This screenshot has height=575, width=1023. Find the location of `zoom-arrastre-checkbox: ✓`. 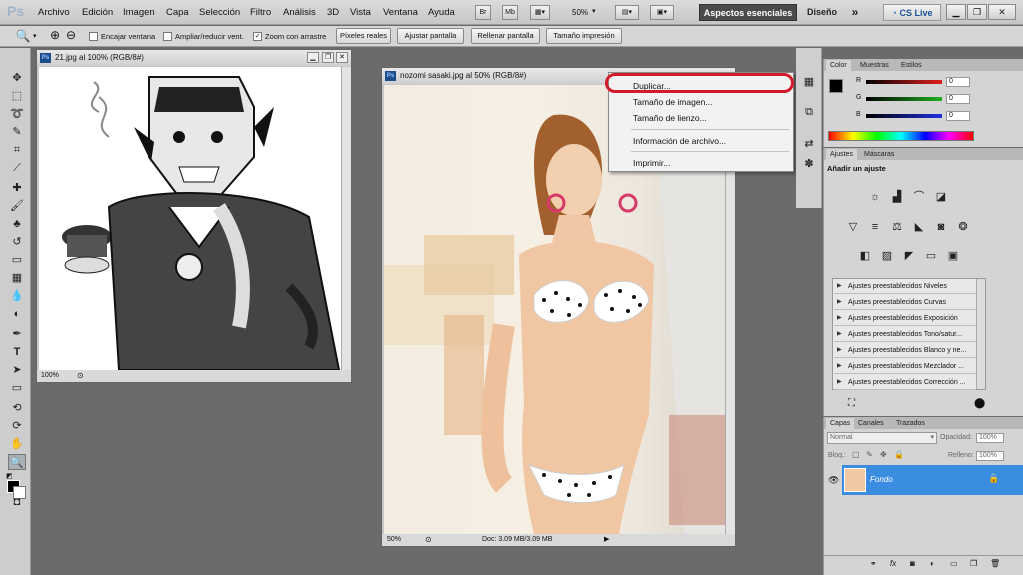

zoom-arrastre-checkbox: ✓ is located at coordinates (257, 36).